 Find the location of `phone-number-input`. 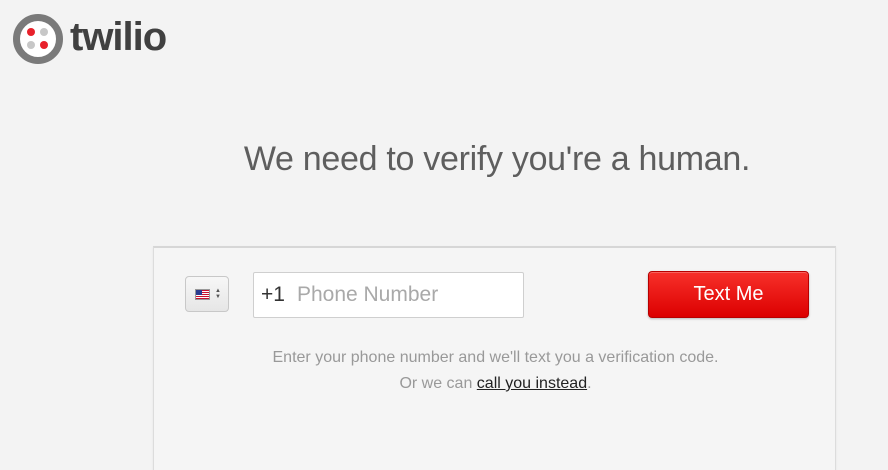

phone-number-input is located at coordinates (401, 295).